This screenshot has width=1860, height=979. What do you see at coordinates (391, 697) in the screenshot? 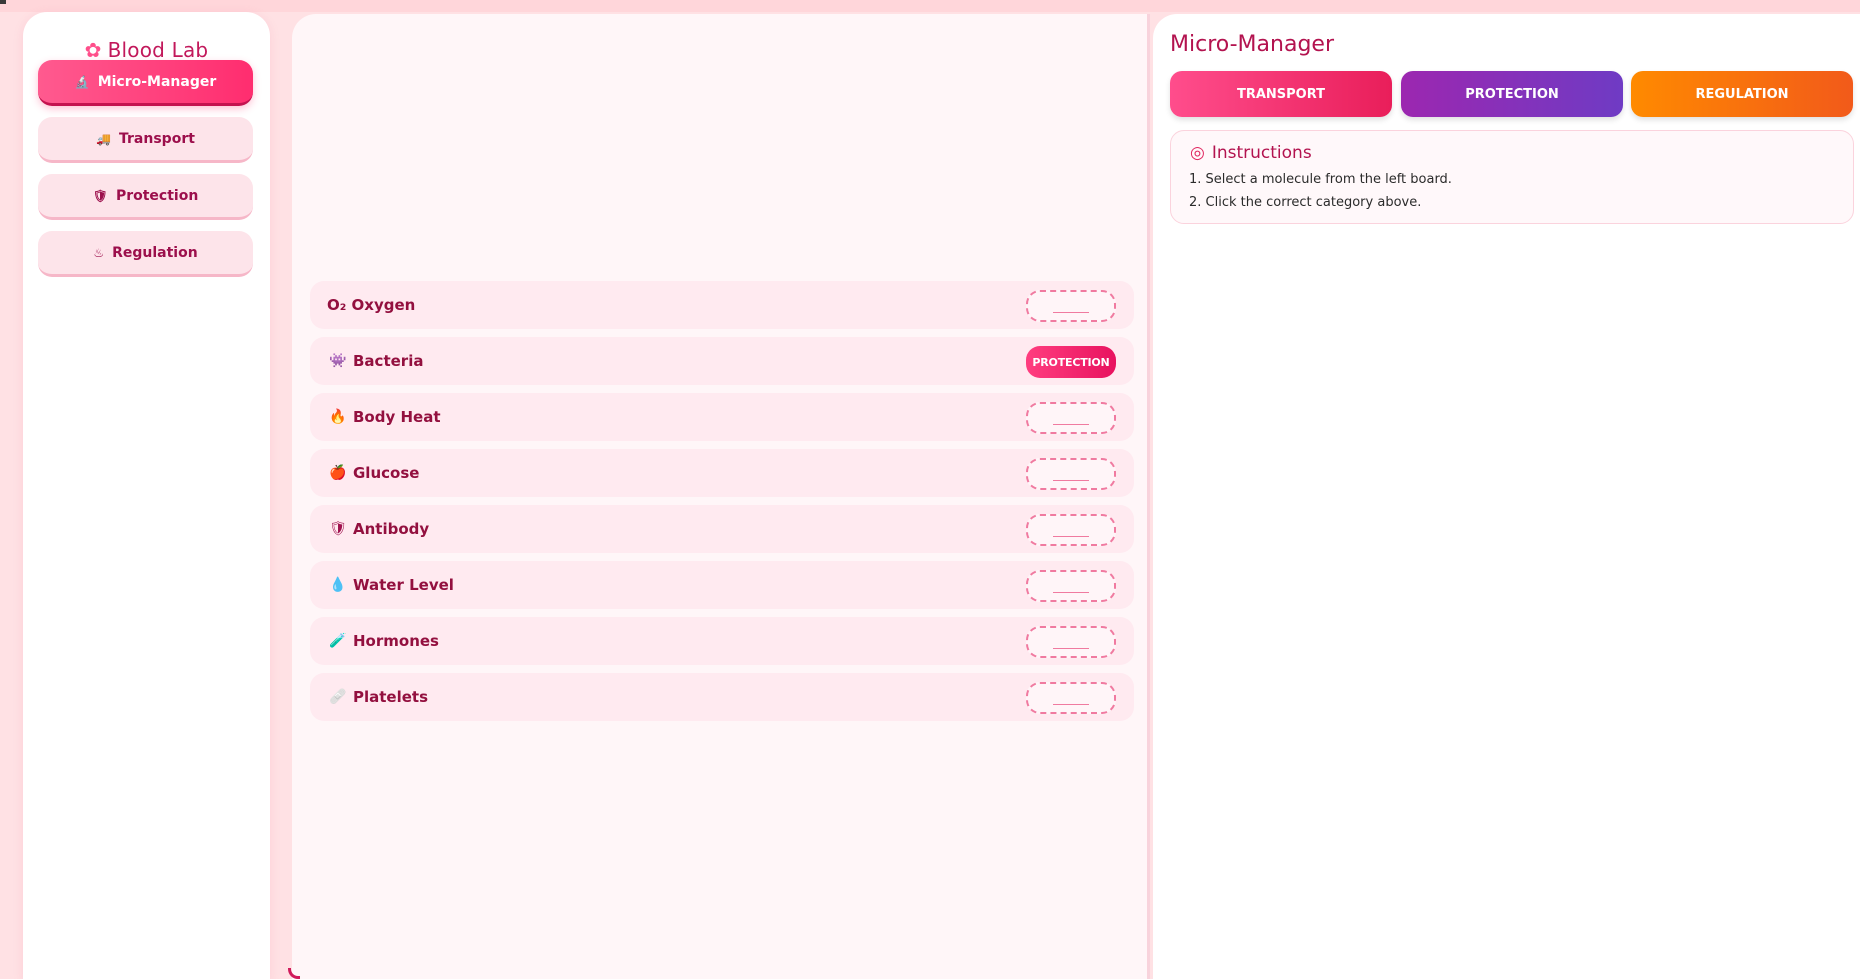
I see `molecule-name: Platelets` at bounding box center [391, 697].